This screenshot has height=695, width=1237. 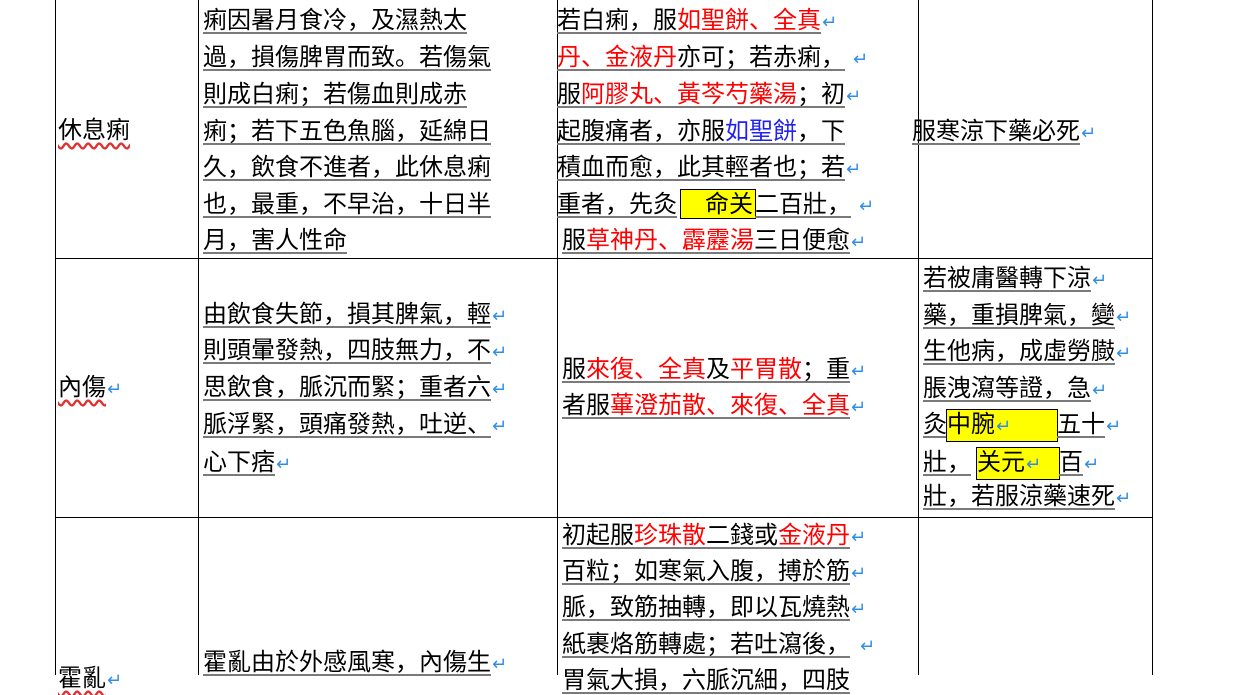 What do you see at coordinates (709, 95) in the screenshot?
I see `treatment-line: 服阿膠丸、黃芩芍藥湯；初` at bounding box center [709, 95].